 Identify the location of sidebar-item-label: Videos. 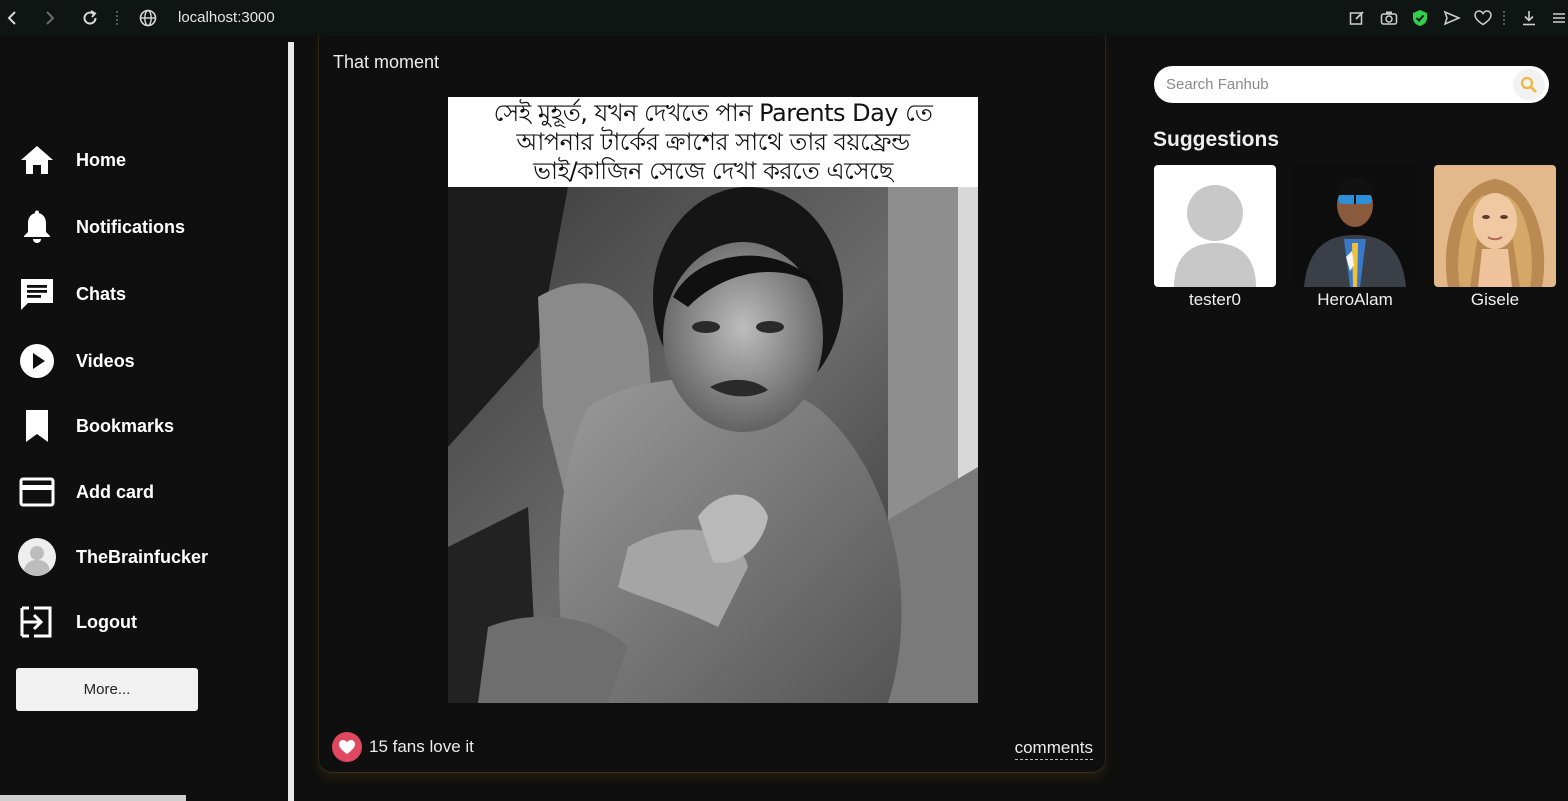
(105, 360).